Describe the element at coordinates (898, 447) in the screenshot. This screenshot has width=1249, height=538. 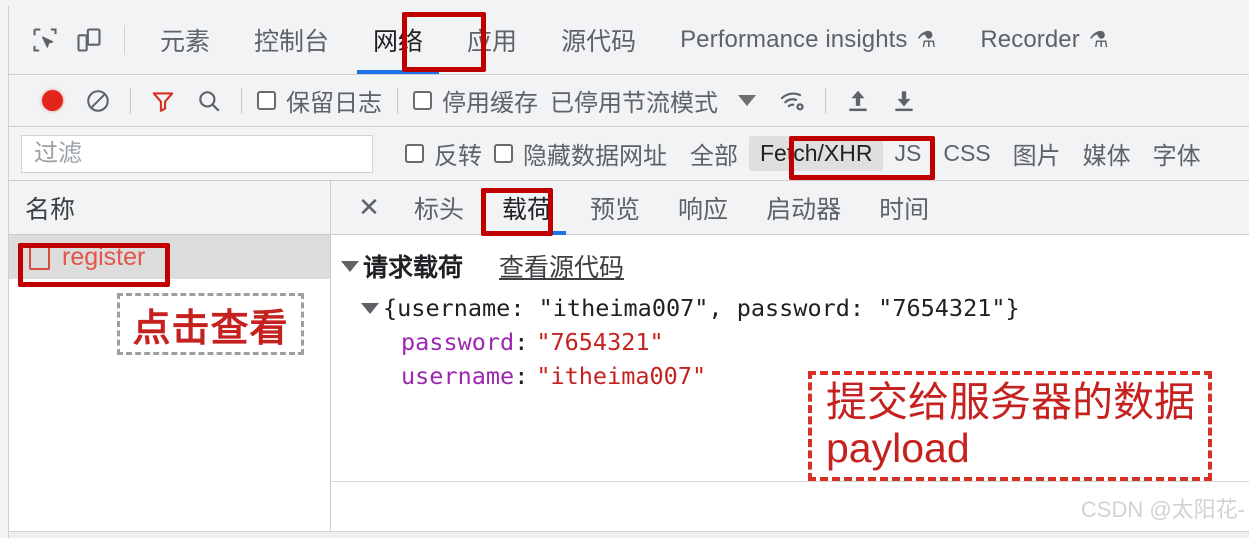
I see `annotation-payload-note-line2: payload` at that location.